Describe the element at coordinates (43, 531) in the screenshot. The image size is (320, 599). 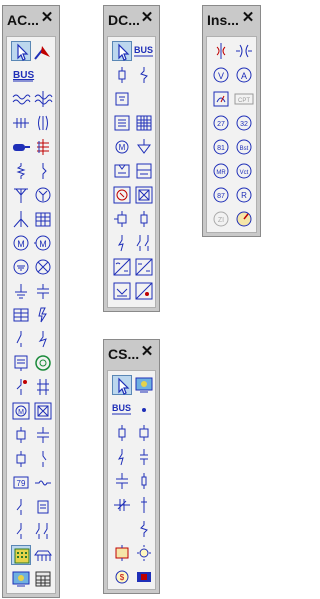
I see `double-switch-tool` at that location.